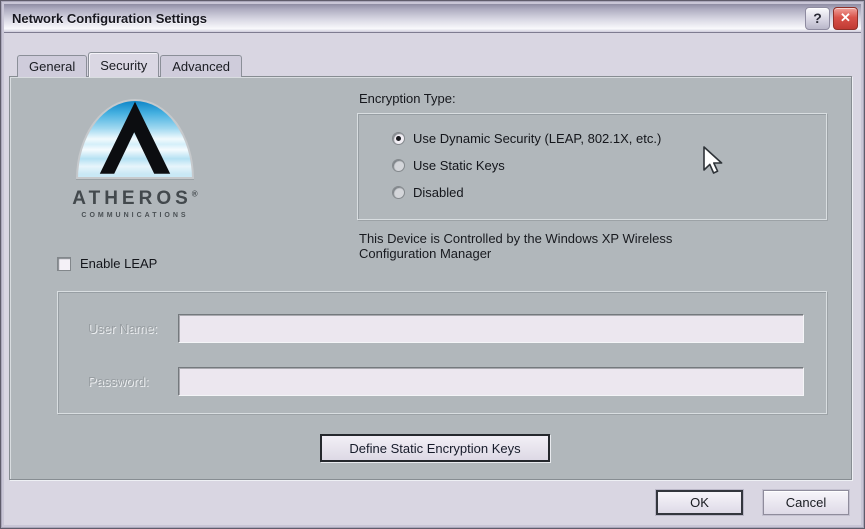 This screenshot has width=865, height=529. What do you see at coordinates (491, 328) in the screenshot?
I see `user-name-field` at bounding box center [491, 328].